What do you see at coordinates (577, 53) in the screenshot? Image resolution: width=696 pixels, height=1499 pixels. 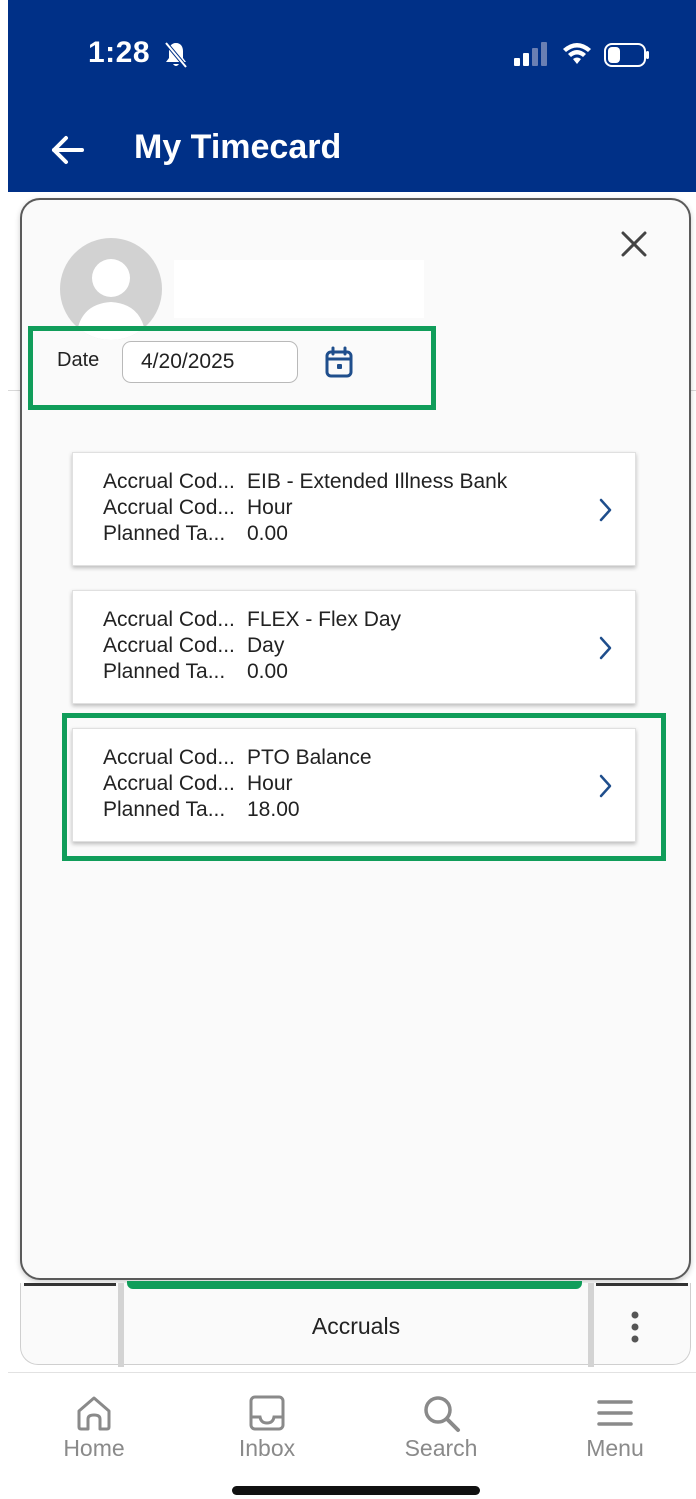 I see `wifi-icon` at bounding box center [577, 53].